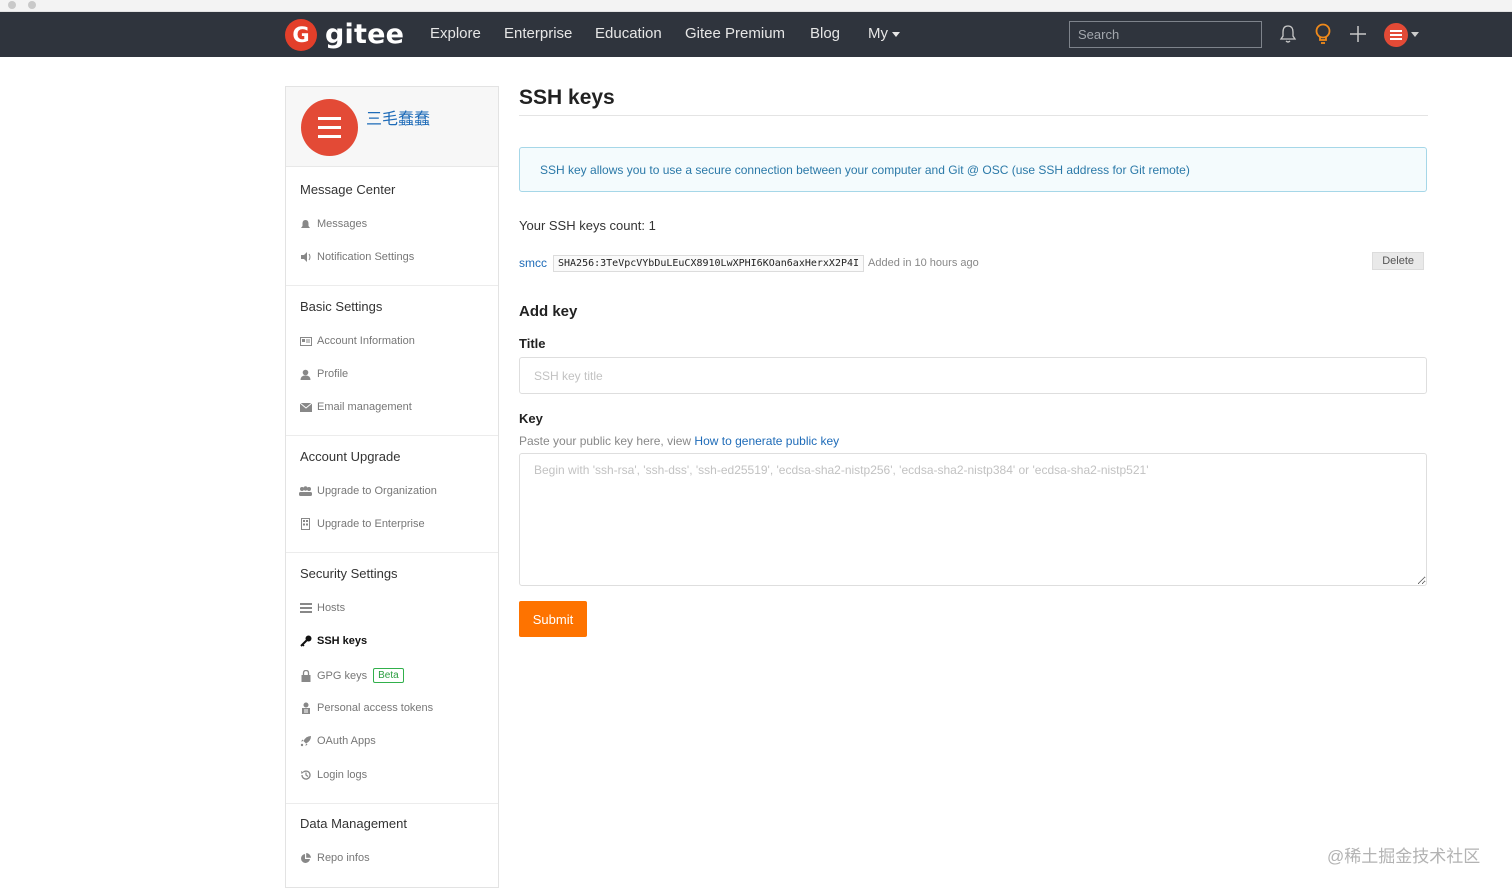 The image size is (1512, 888). I want to click on sidebar-item-profile: Profile, so click(323, 374).